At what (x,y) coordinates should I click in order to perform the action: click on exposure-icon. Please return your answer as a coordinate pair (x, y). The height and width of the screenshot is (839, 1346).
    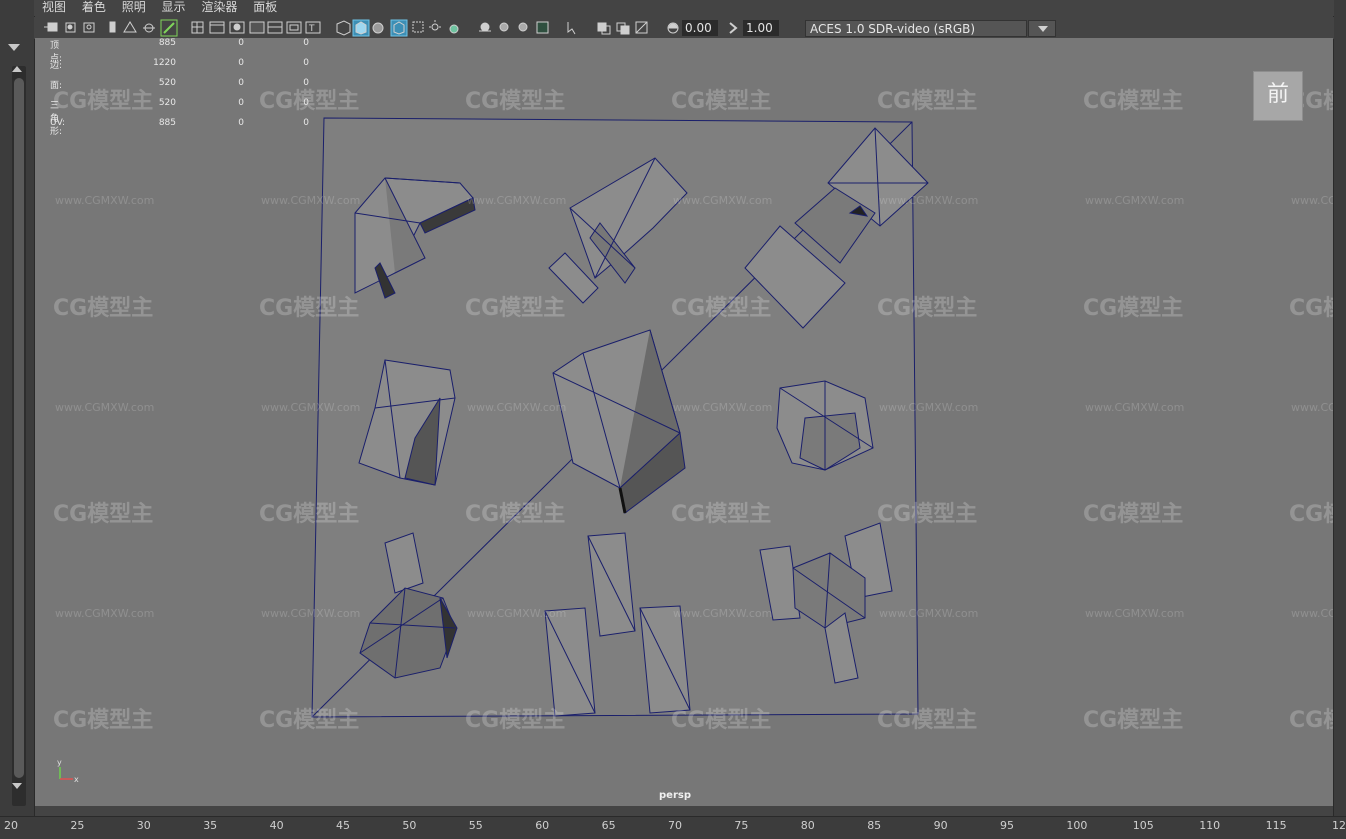
    Looking at the image, I should click on (673, 28).